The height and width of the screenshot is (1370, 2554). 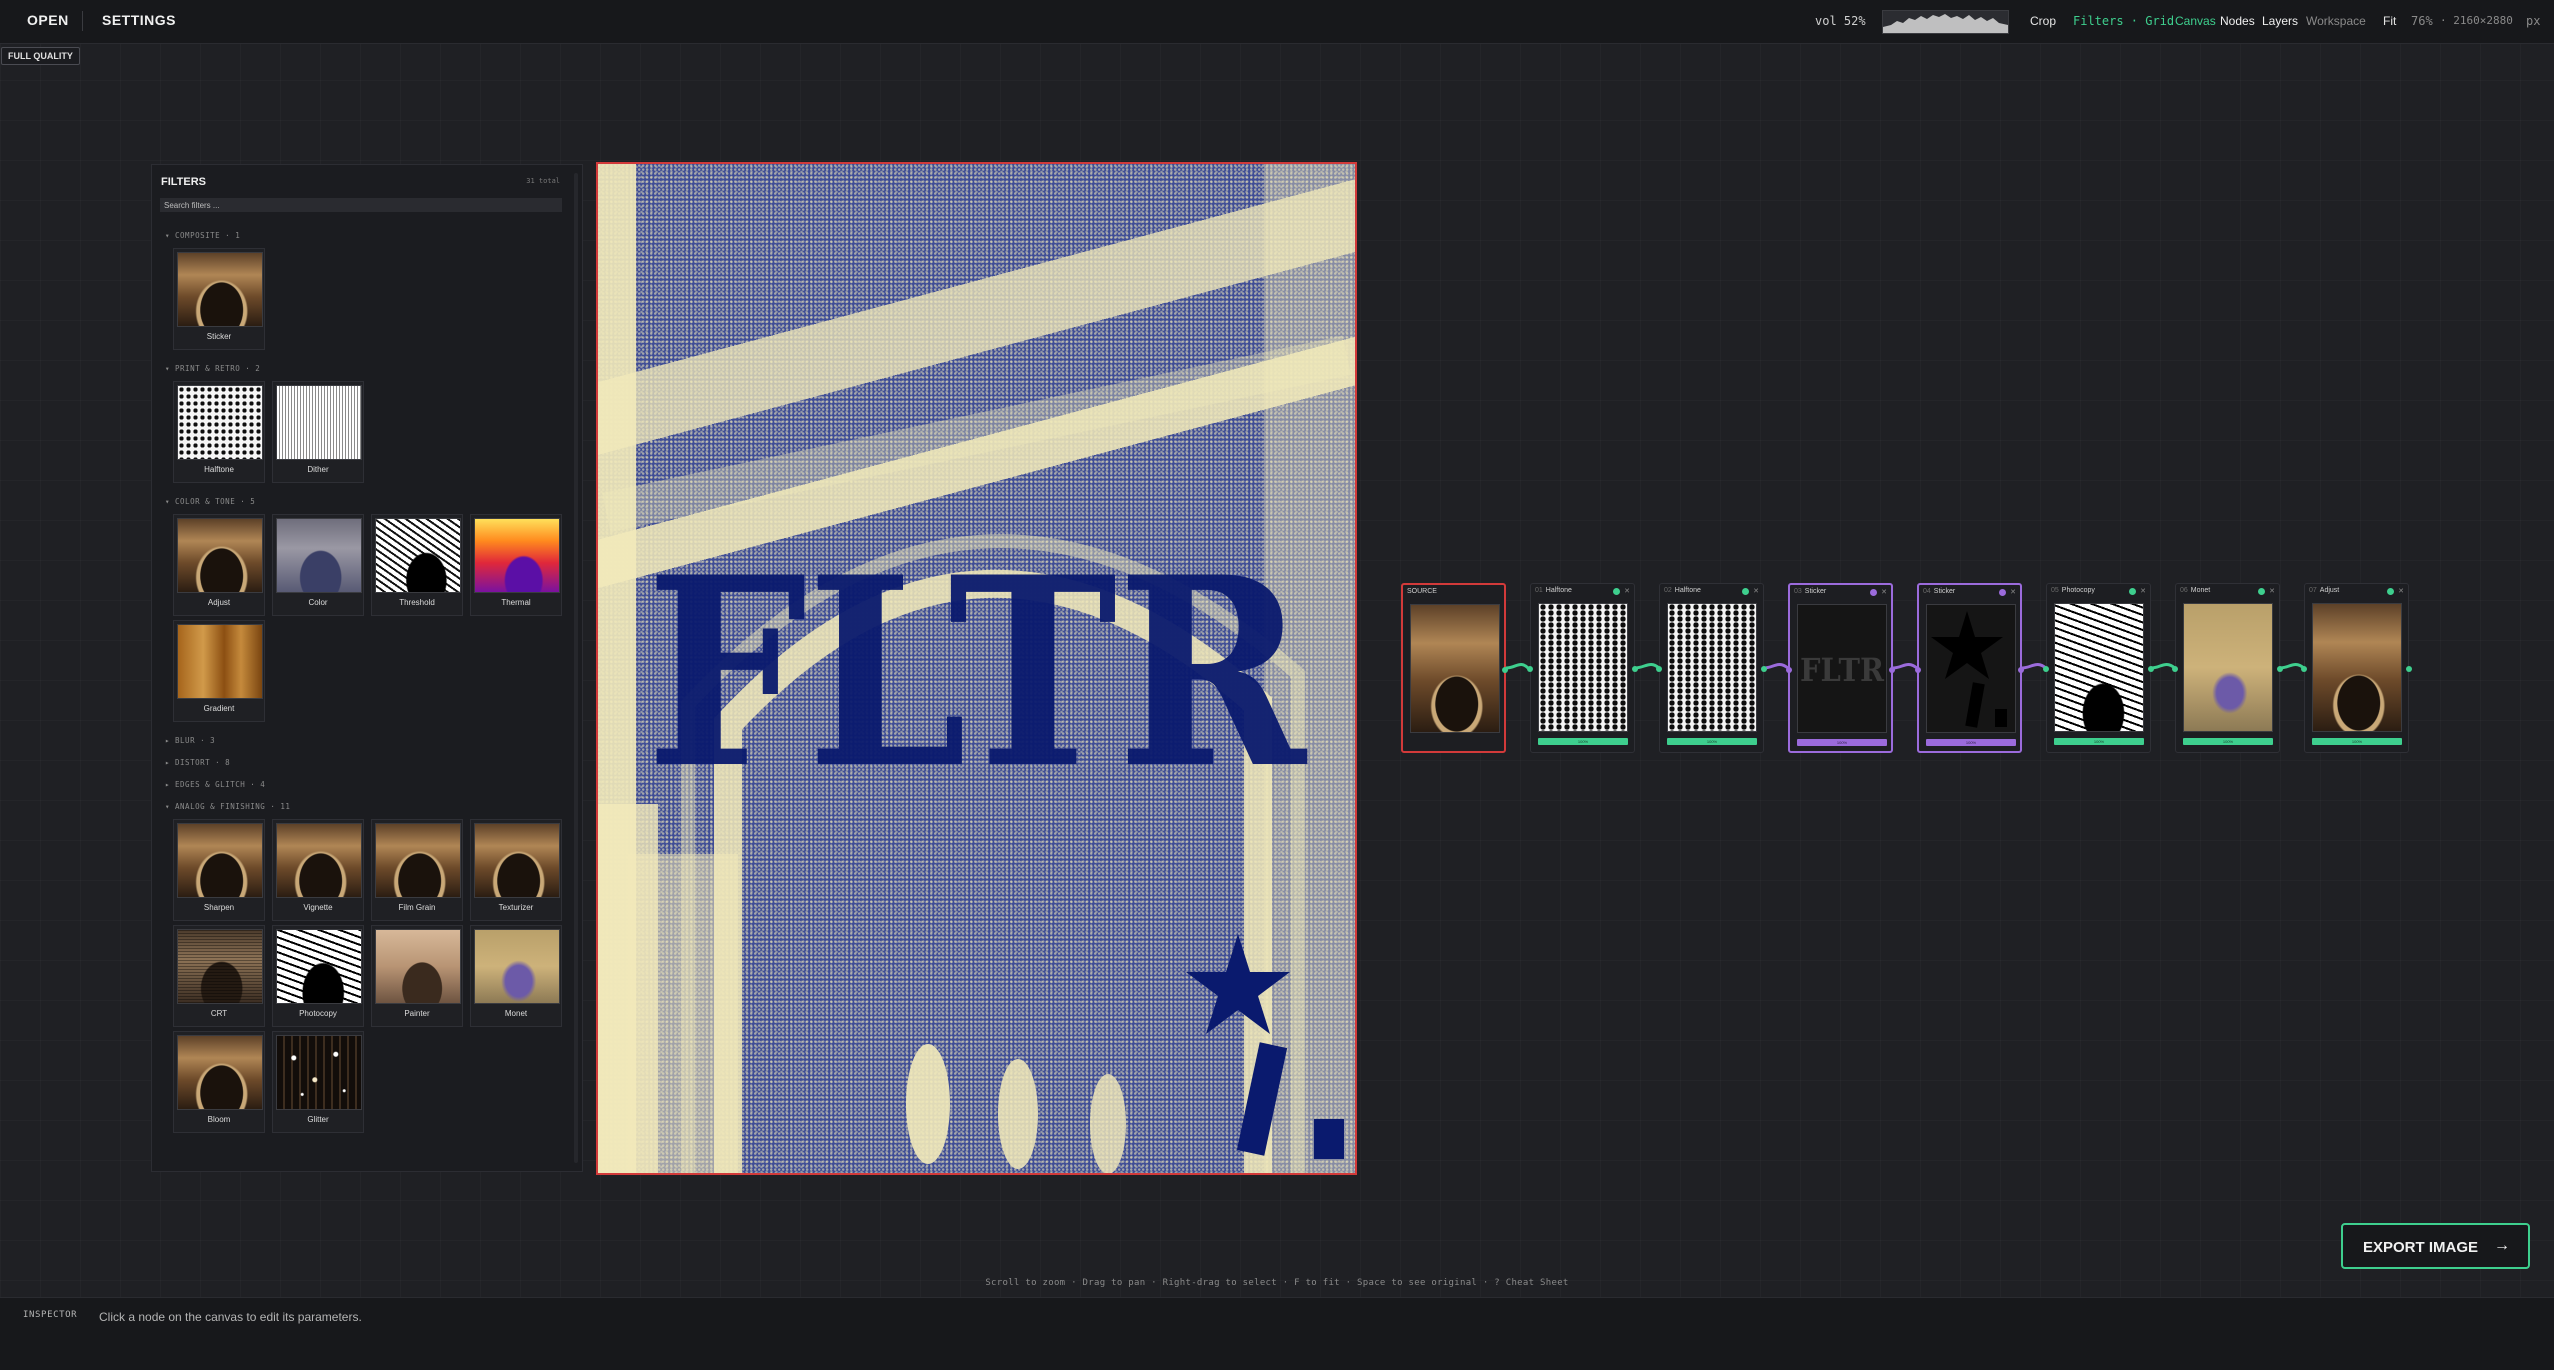 I want to click on node-title: 02 Halftone, so click(x=1682, y=590).